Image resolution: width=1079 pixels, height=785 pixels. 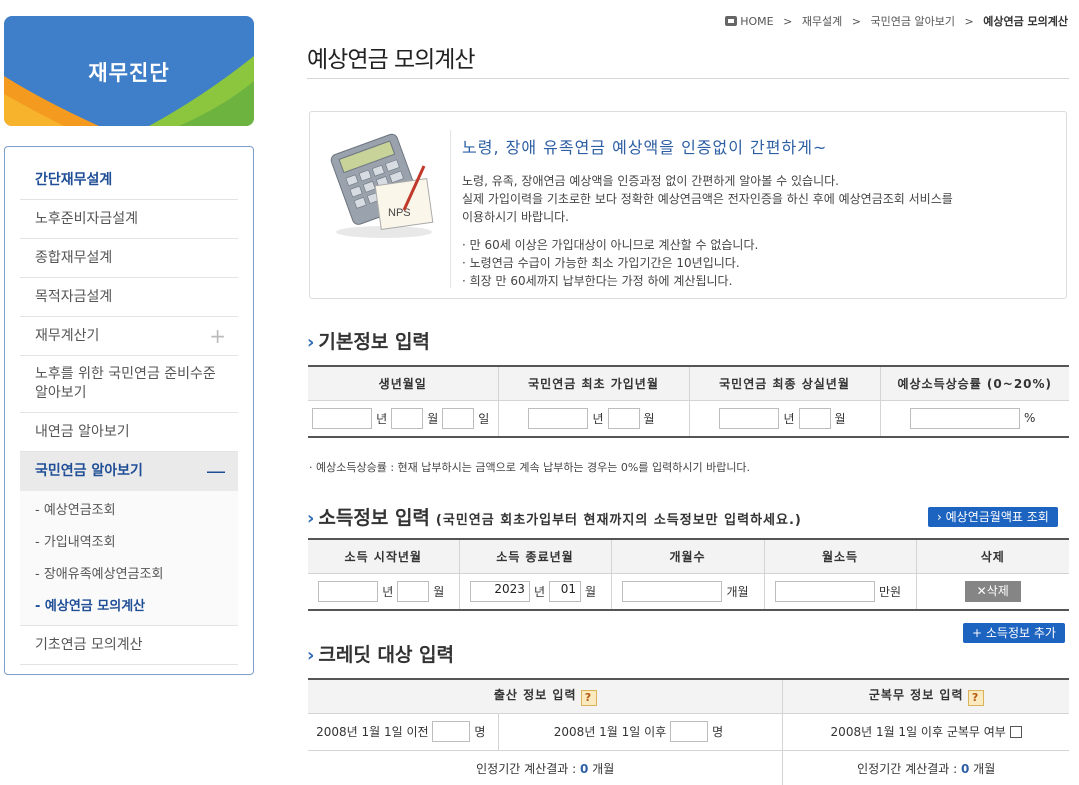 What do you see at coordinates (993, 517) in the screenshot?
I see `pension-table-lookup-button: › 예상연금월액표 조회` at bounding box center [993, 517].